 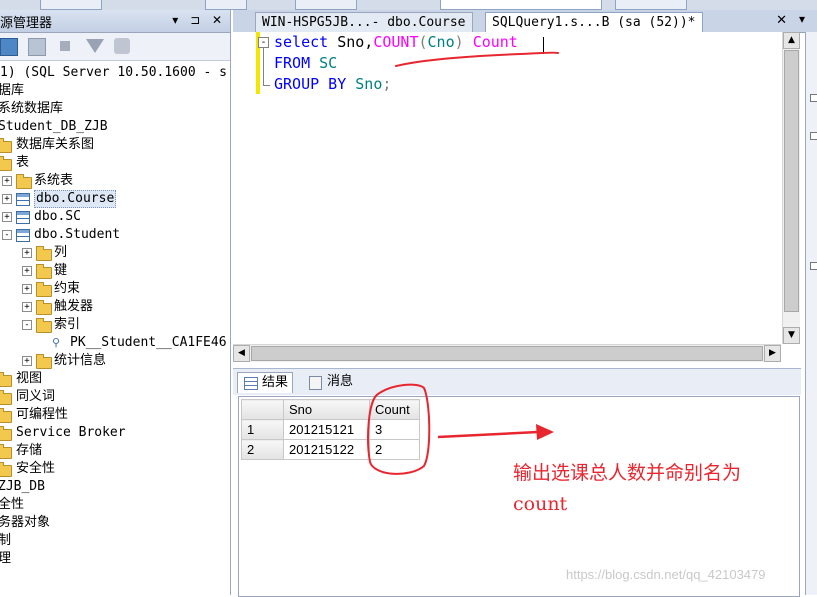 What do you see at coordinates (12, 504) in the screenshot?
I see `tree-node-label: 全性` at bounding box center [12, 504].